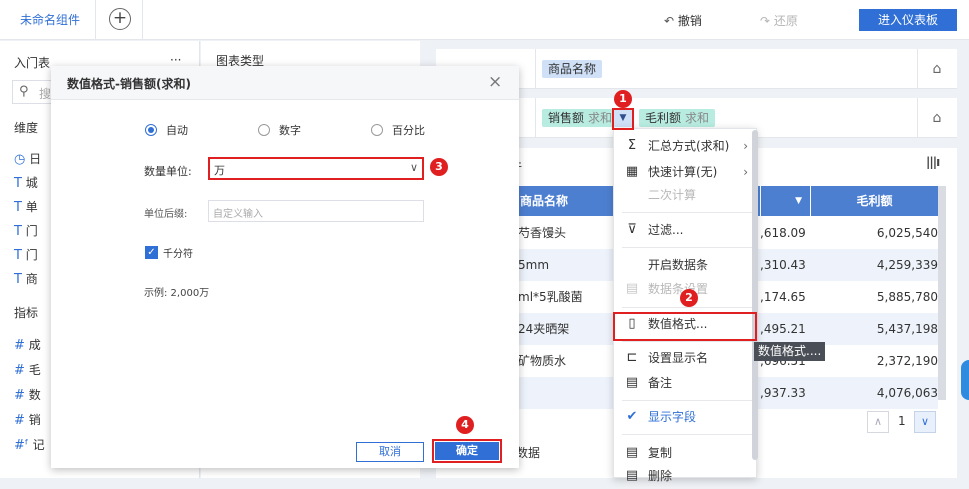  Describe the element at coordinates (129, 84) in the screenshot. I see `dialog-title: 数值格式-销售额(求和)` at that location.